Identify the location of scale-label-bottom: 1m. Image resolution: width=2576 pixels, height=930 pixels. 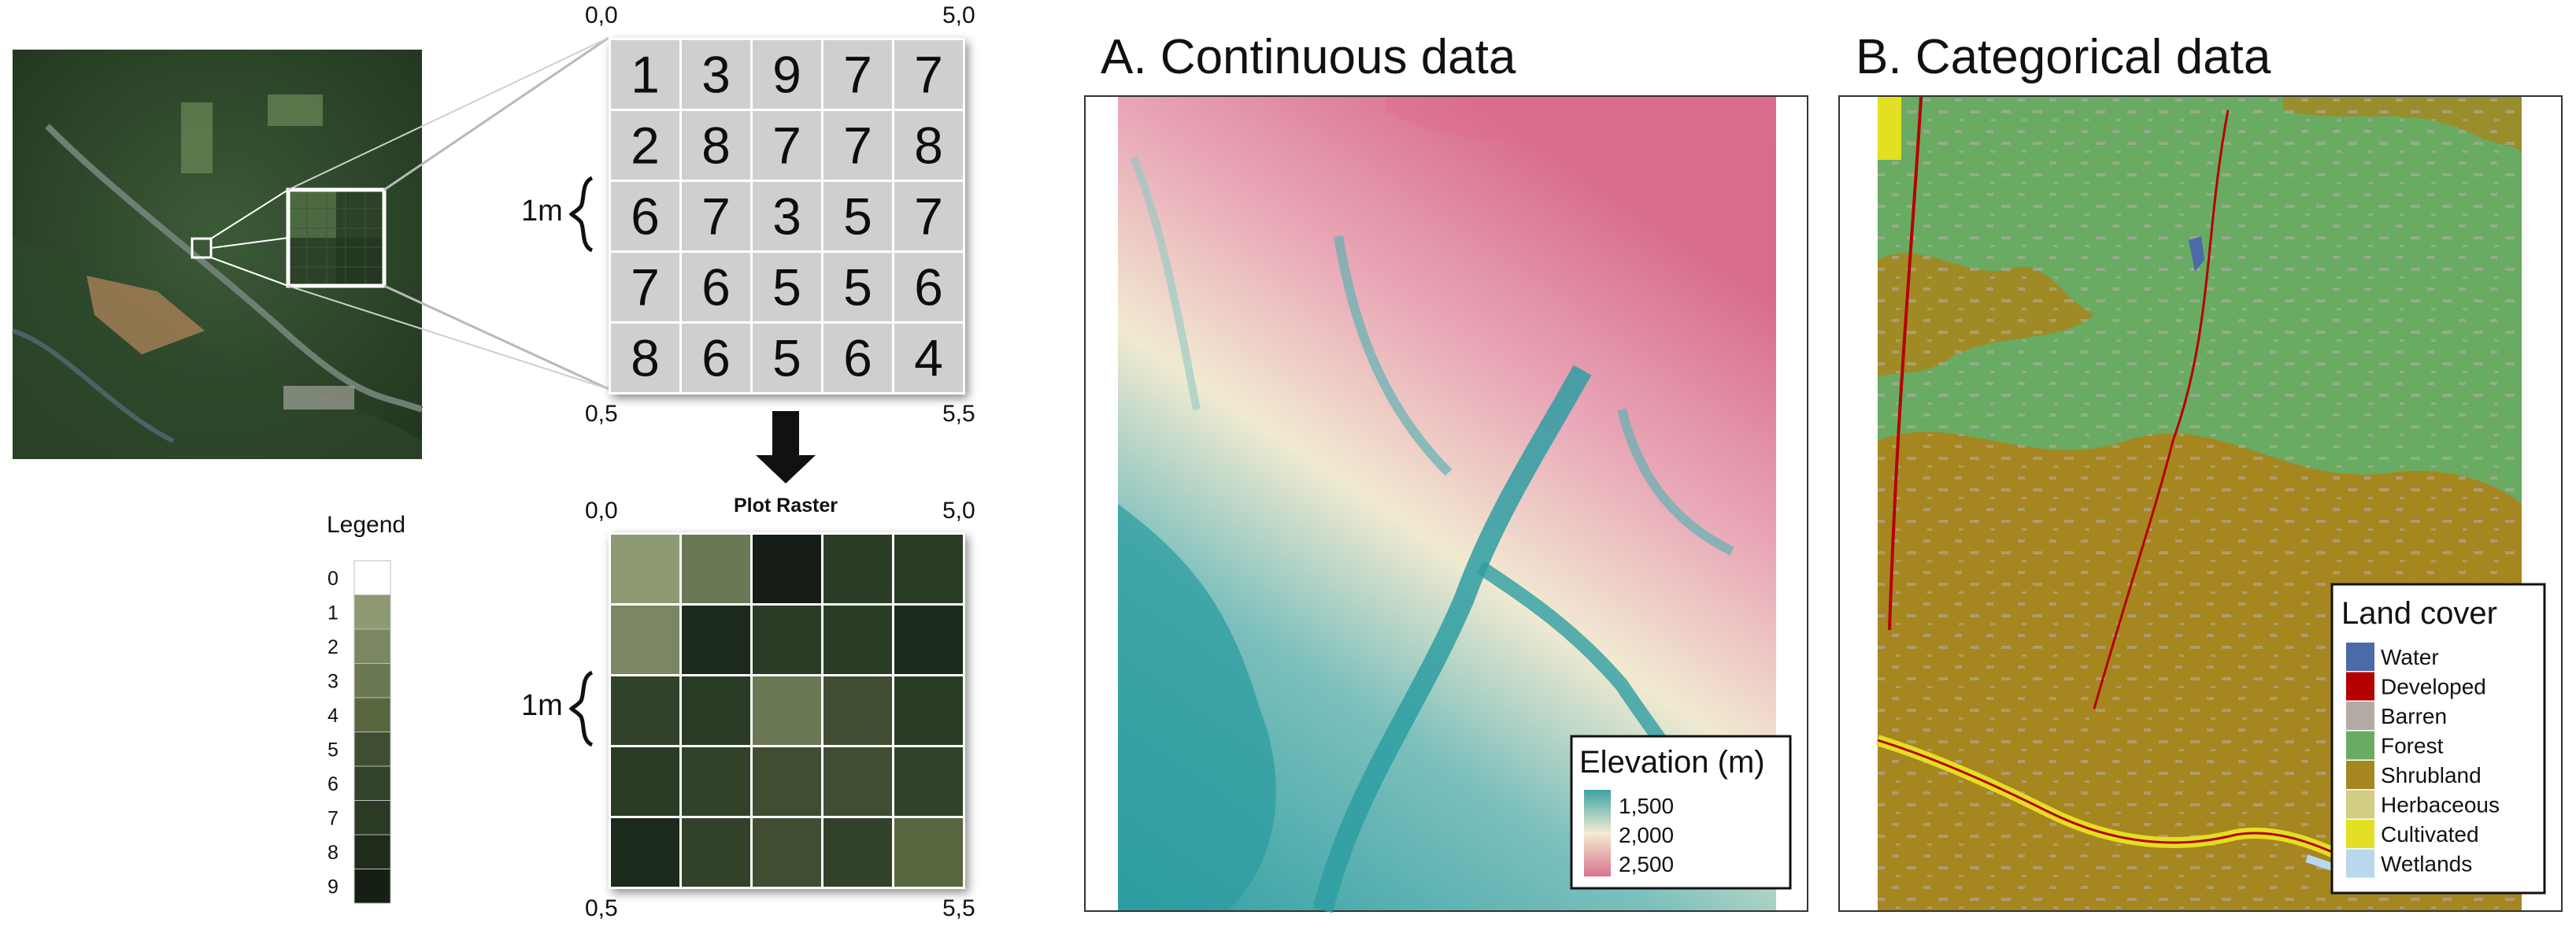
(542, 705).